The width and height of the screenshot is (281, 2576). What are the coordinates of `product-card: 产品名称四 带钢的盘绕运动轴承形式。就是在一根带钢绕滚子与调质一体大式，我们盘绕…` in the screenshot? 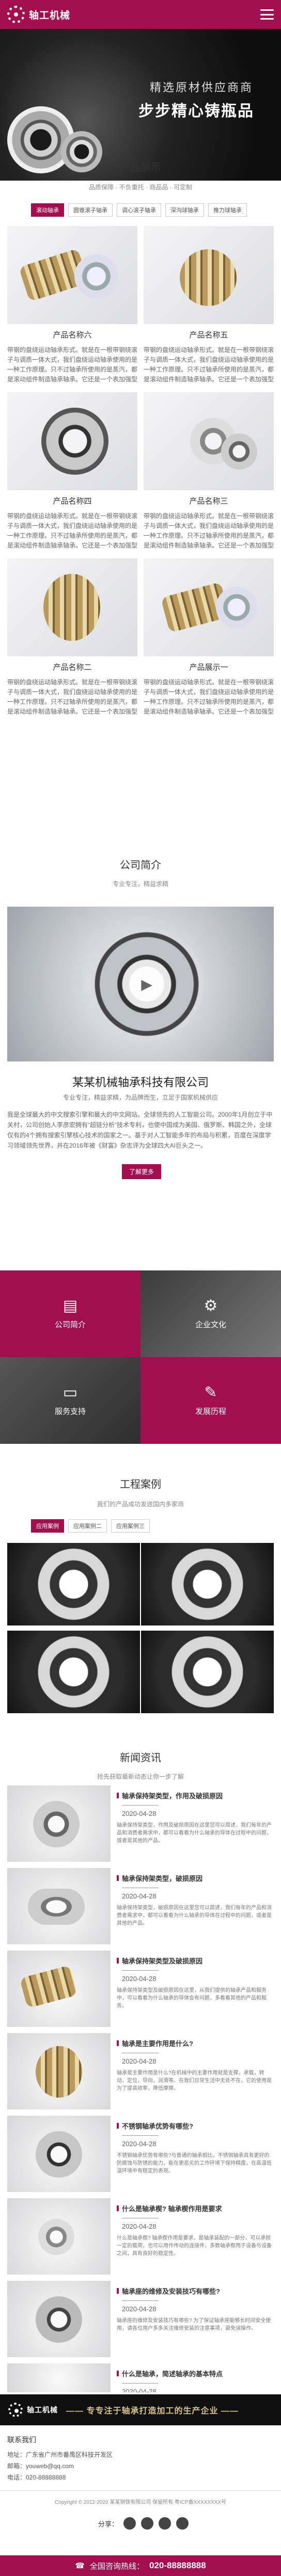 It's located at (72, 472).